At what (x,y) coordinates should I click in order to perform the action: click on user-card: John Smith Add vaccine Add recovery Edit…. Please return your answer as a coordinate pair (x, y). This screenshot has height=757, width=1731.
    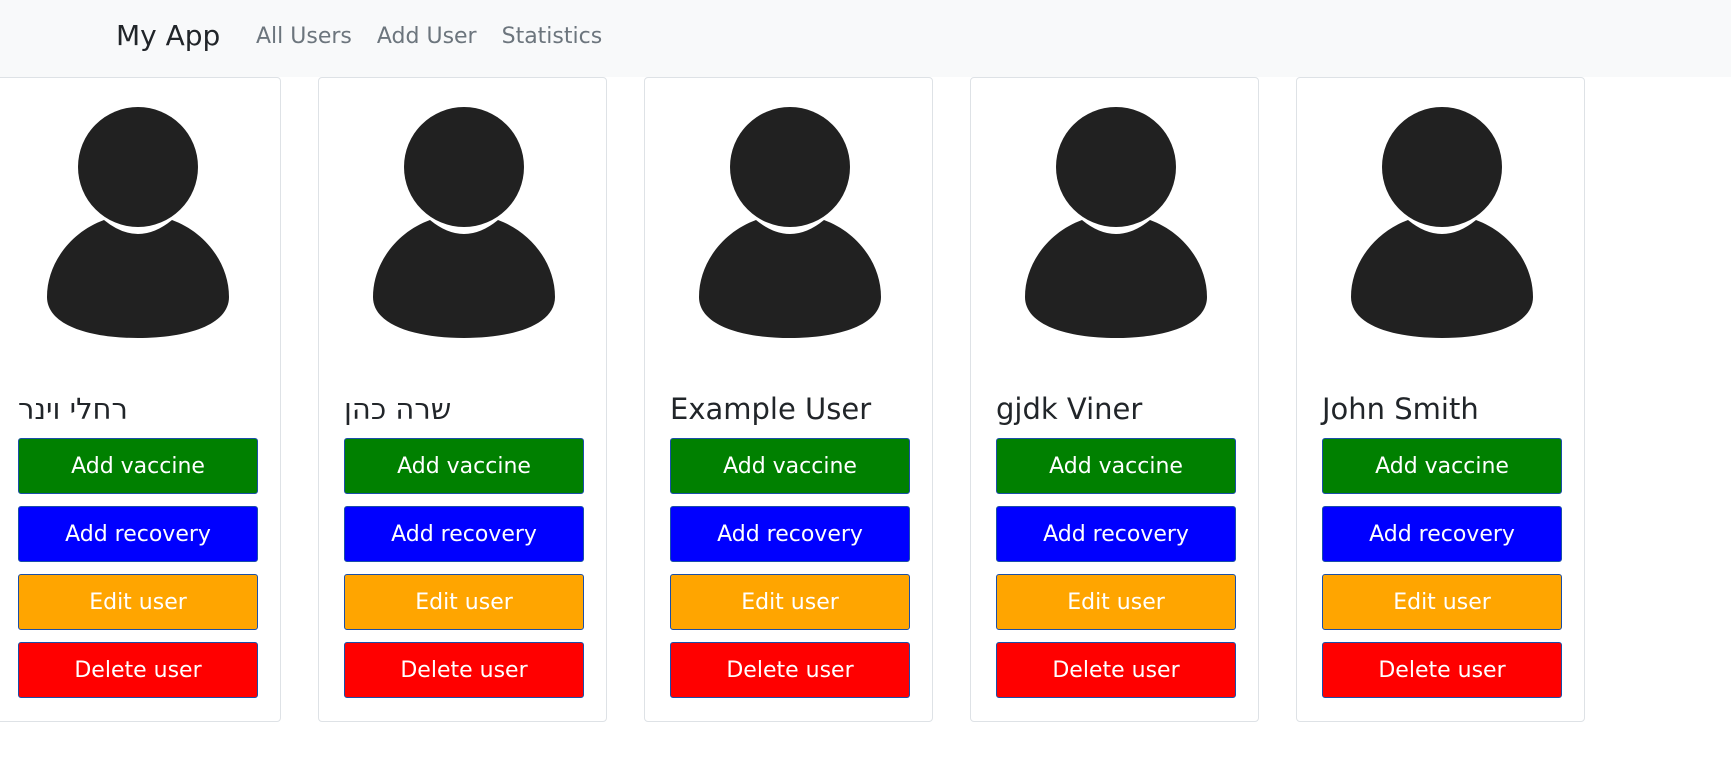
    Looking at the image, I should click on (1440, 399).